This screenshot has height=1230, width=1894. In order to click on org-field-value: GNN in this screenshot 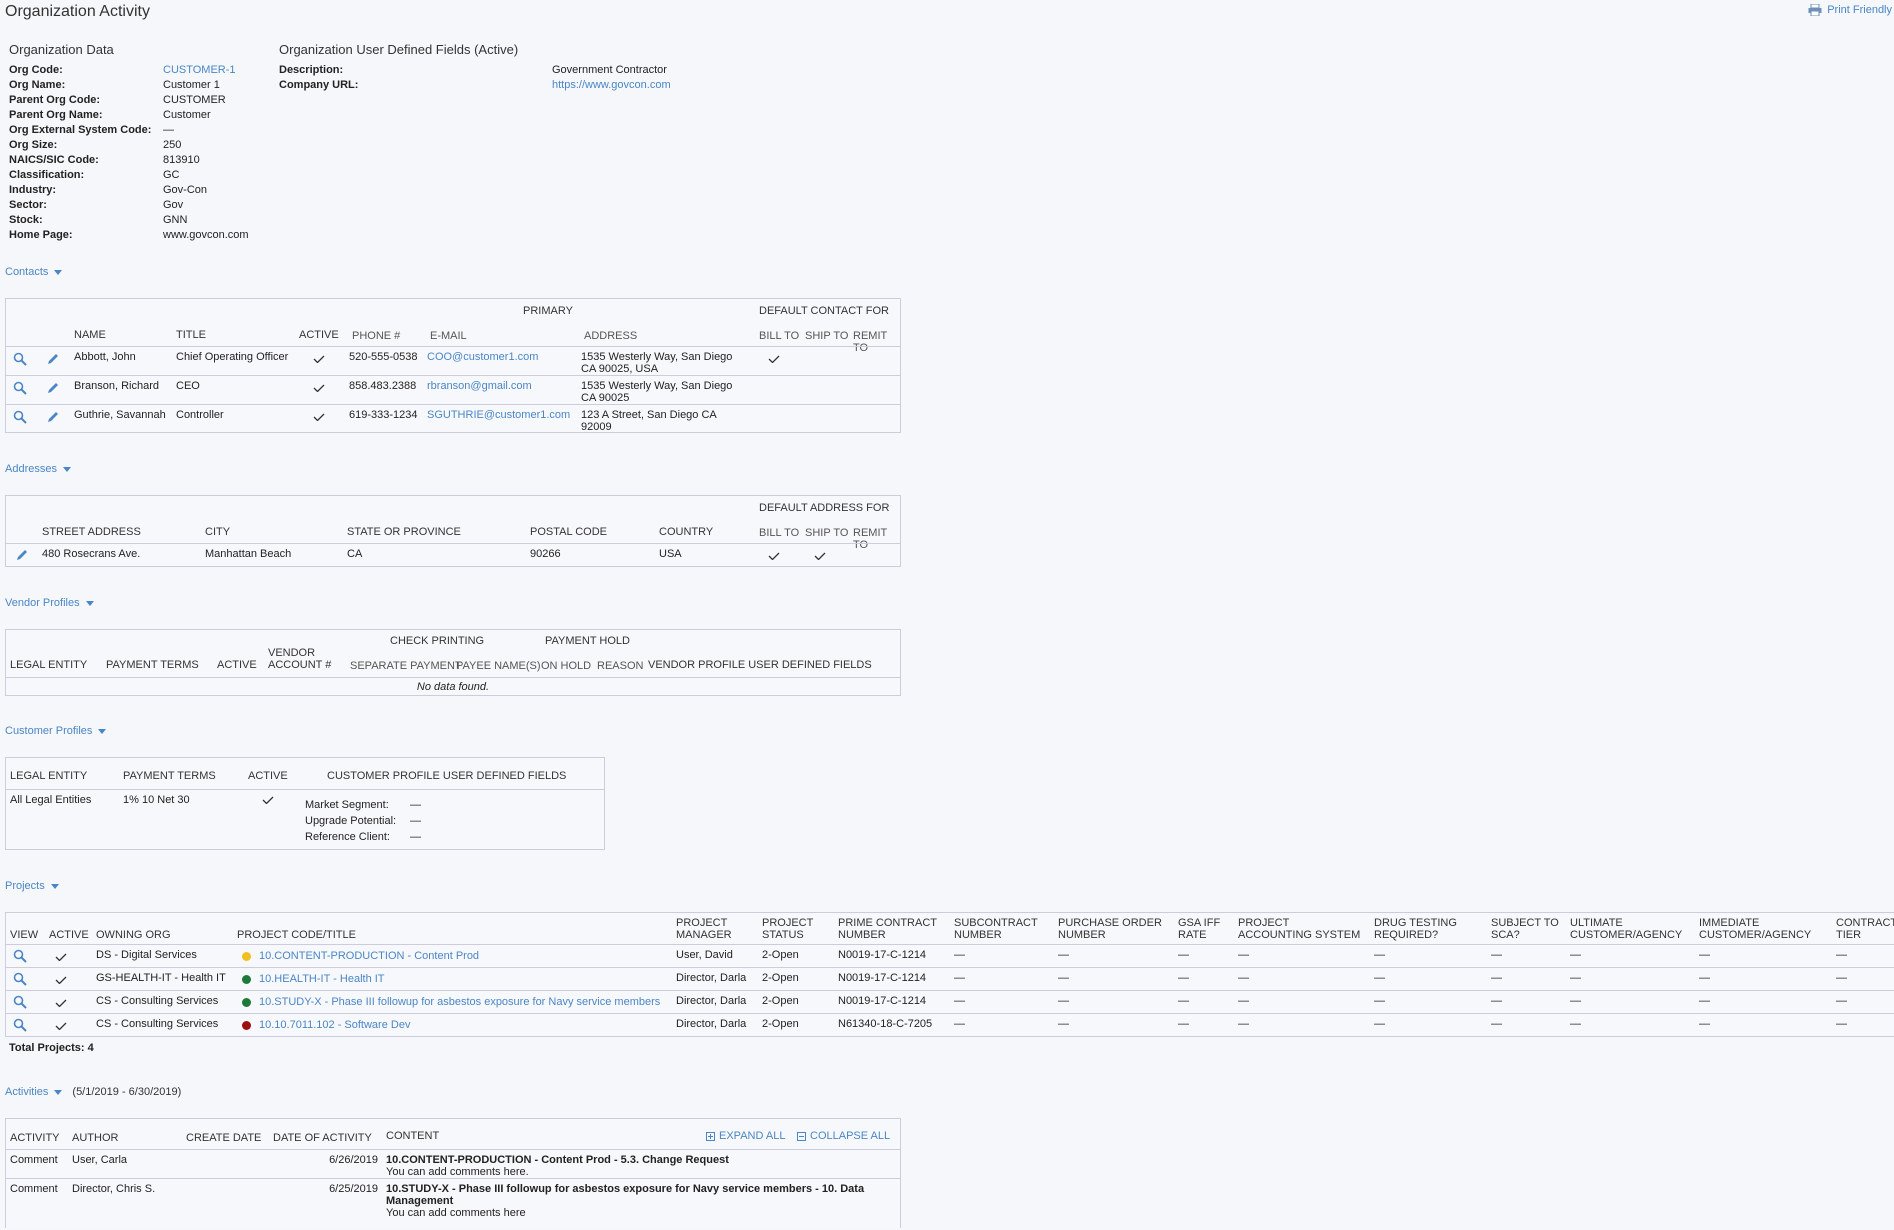, I will do `click(175, 220)`.